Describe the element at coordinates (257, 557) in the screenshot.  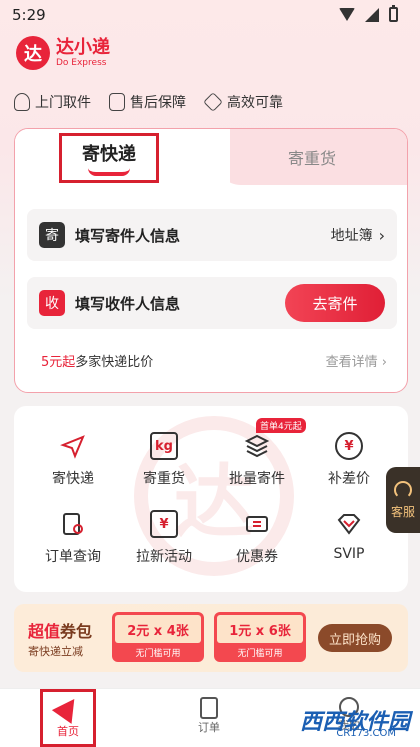
I see `service-label: 优惠券` at that location.